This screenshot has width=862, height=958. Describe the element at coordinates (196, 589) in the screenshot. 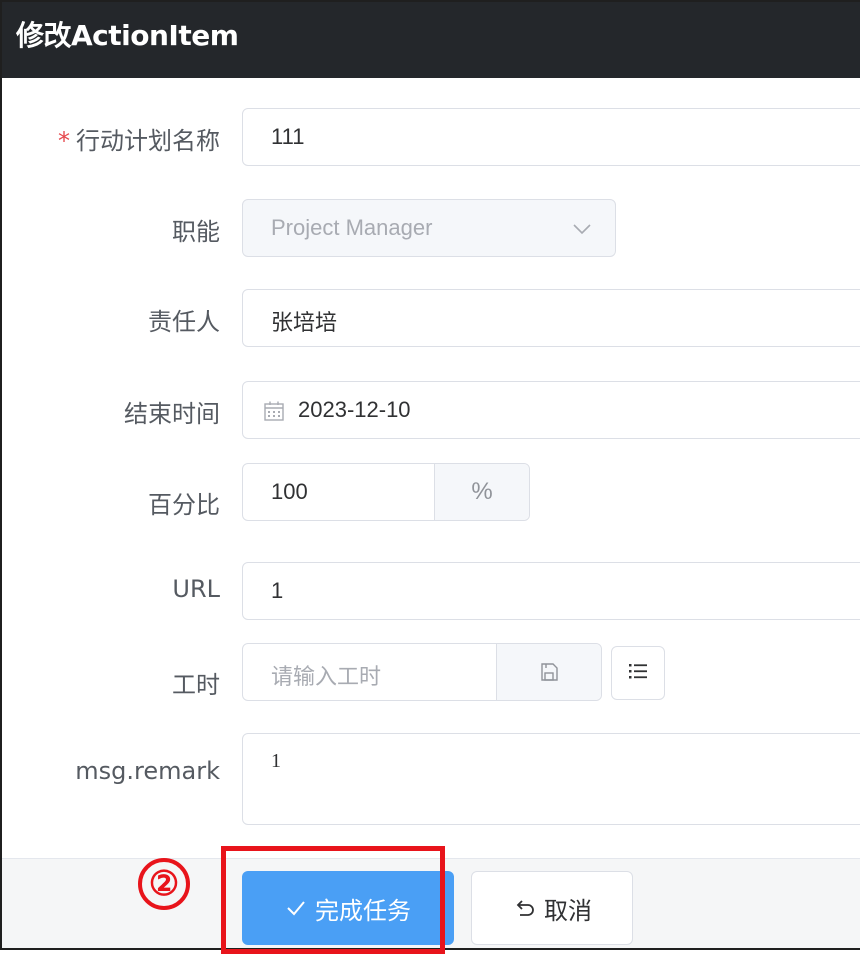

I see `url-label: URL` at that location.